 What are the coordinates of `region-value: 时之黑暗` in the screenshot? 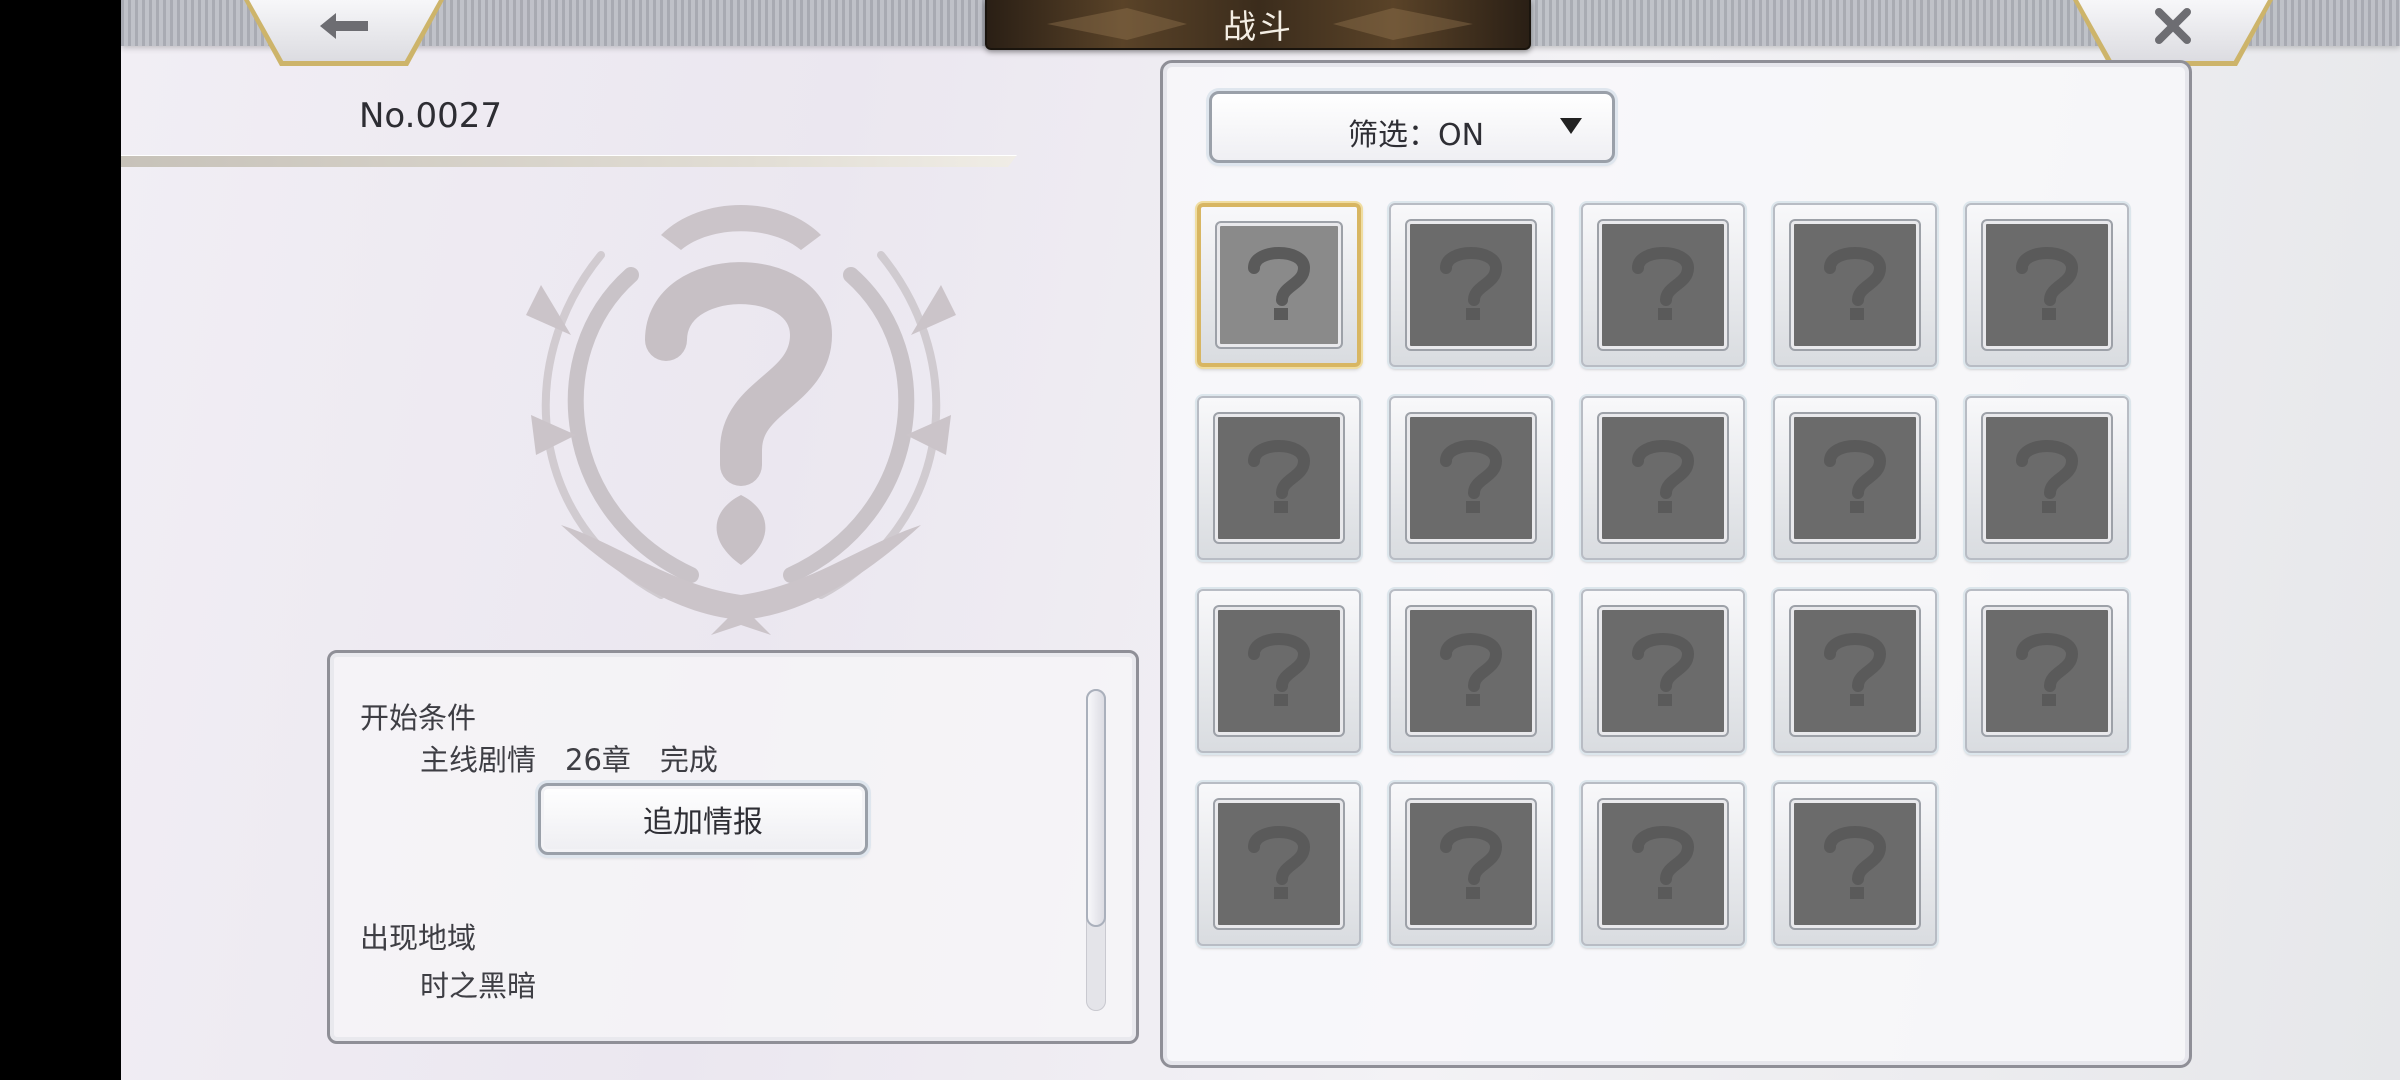 It's located at (478, 986).